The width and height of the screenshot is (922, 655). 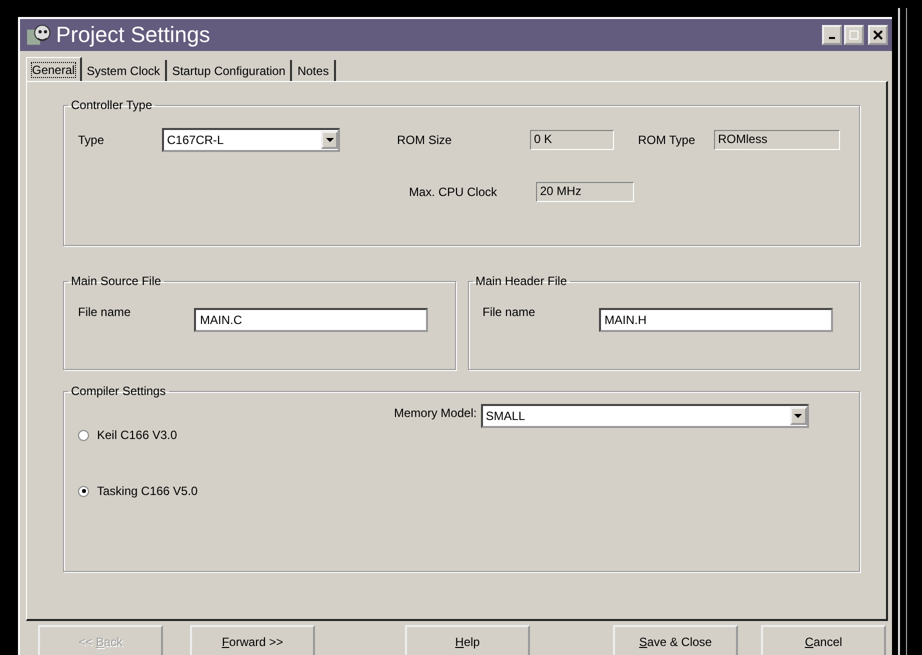 I want to click on readonly-field: 20 MHz, so click(x=585, y=192).